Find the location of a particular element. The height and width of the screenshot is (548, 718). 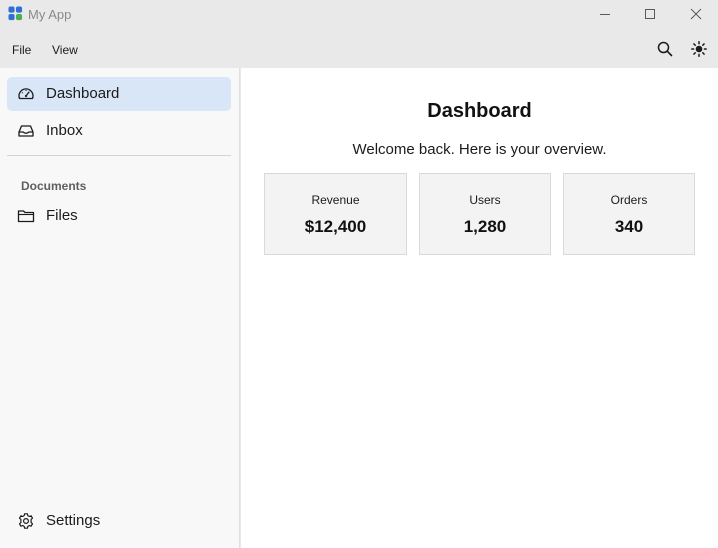

stat-label: Users is located at coordinates (485, 200).